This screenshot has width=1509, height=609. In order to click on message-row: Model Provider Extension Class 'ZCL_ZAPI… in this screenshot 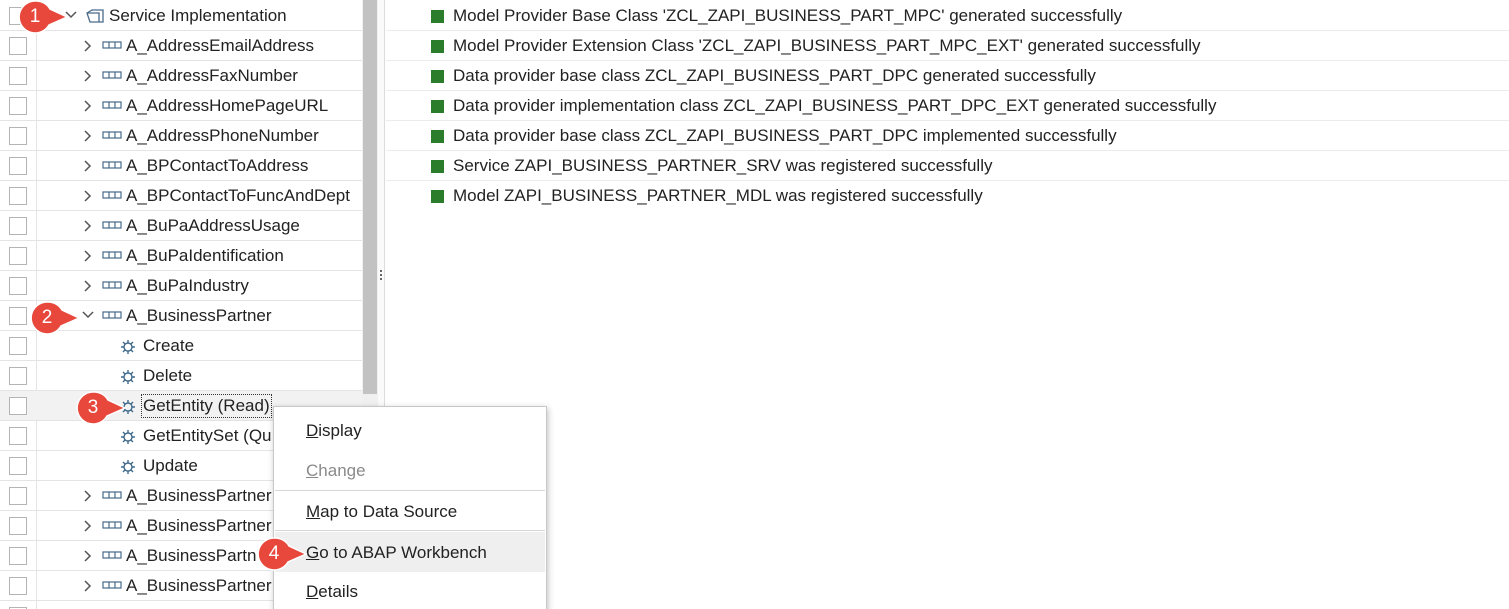, I will do `click(947, 46)`.